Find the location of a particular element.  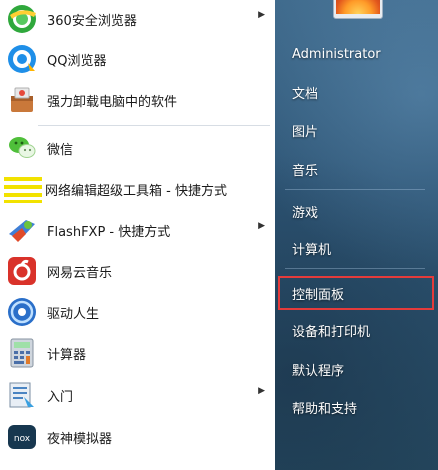

program-item-nox: nox 夜神模拟器 is located at coordinates (137, 437).